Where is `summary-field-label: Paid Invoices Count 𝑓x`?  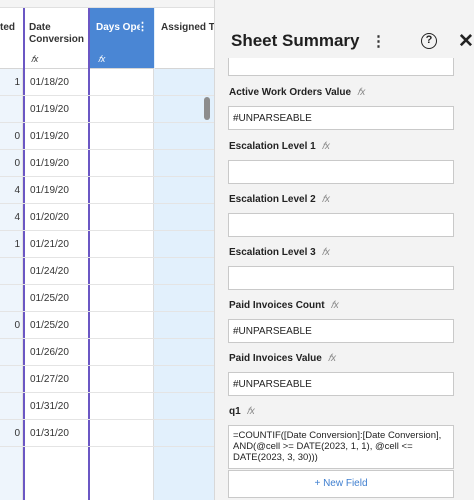 summary-field-label: Paid Invoices Count 𝑓x is located at coordinates (284, 305).